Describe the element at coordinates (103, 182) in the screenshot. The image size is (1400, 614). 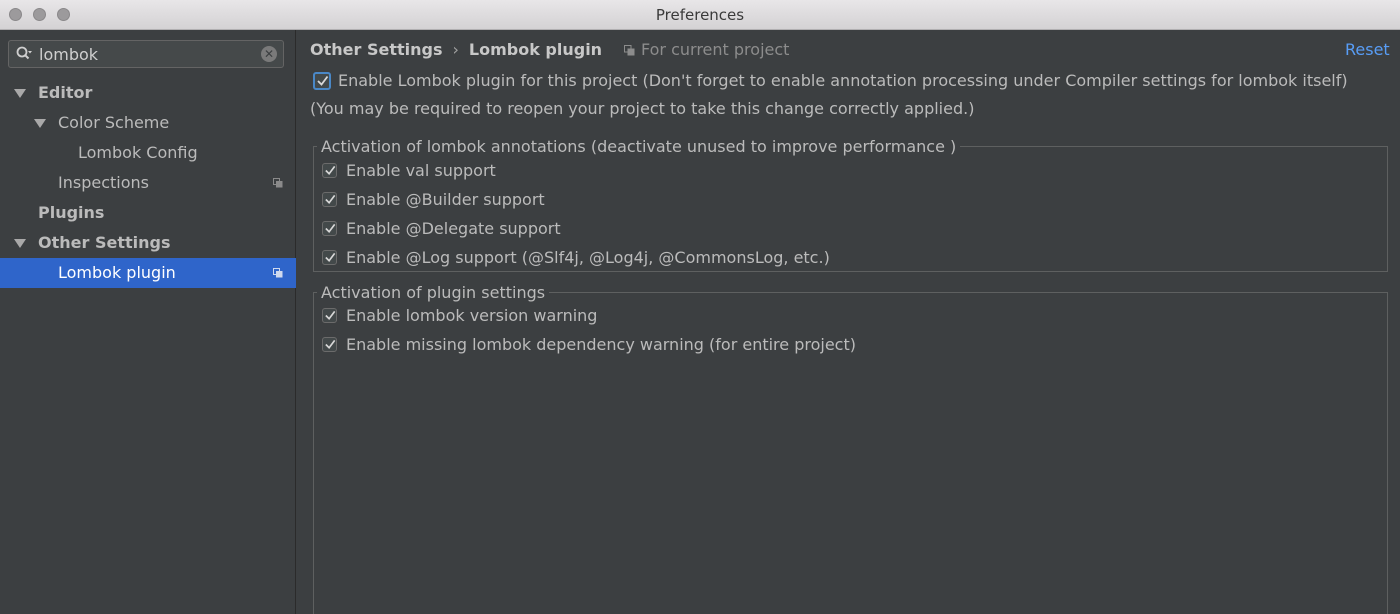
I see `sidebar-item-label: Inspections` at that location.